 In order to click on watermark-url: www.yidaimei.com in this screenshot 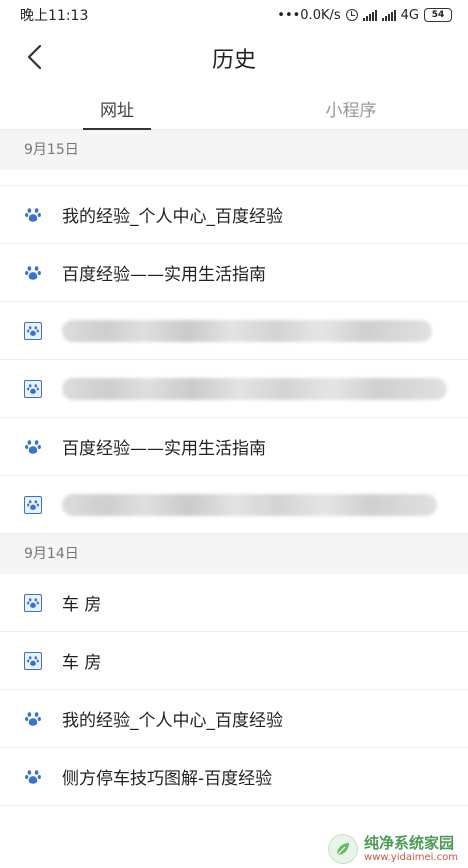, I will do `click(411, 857)`.